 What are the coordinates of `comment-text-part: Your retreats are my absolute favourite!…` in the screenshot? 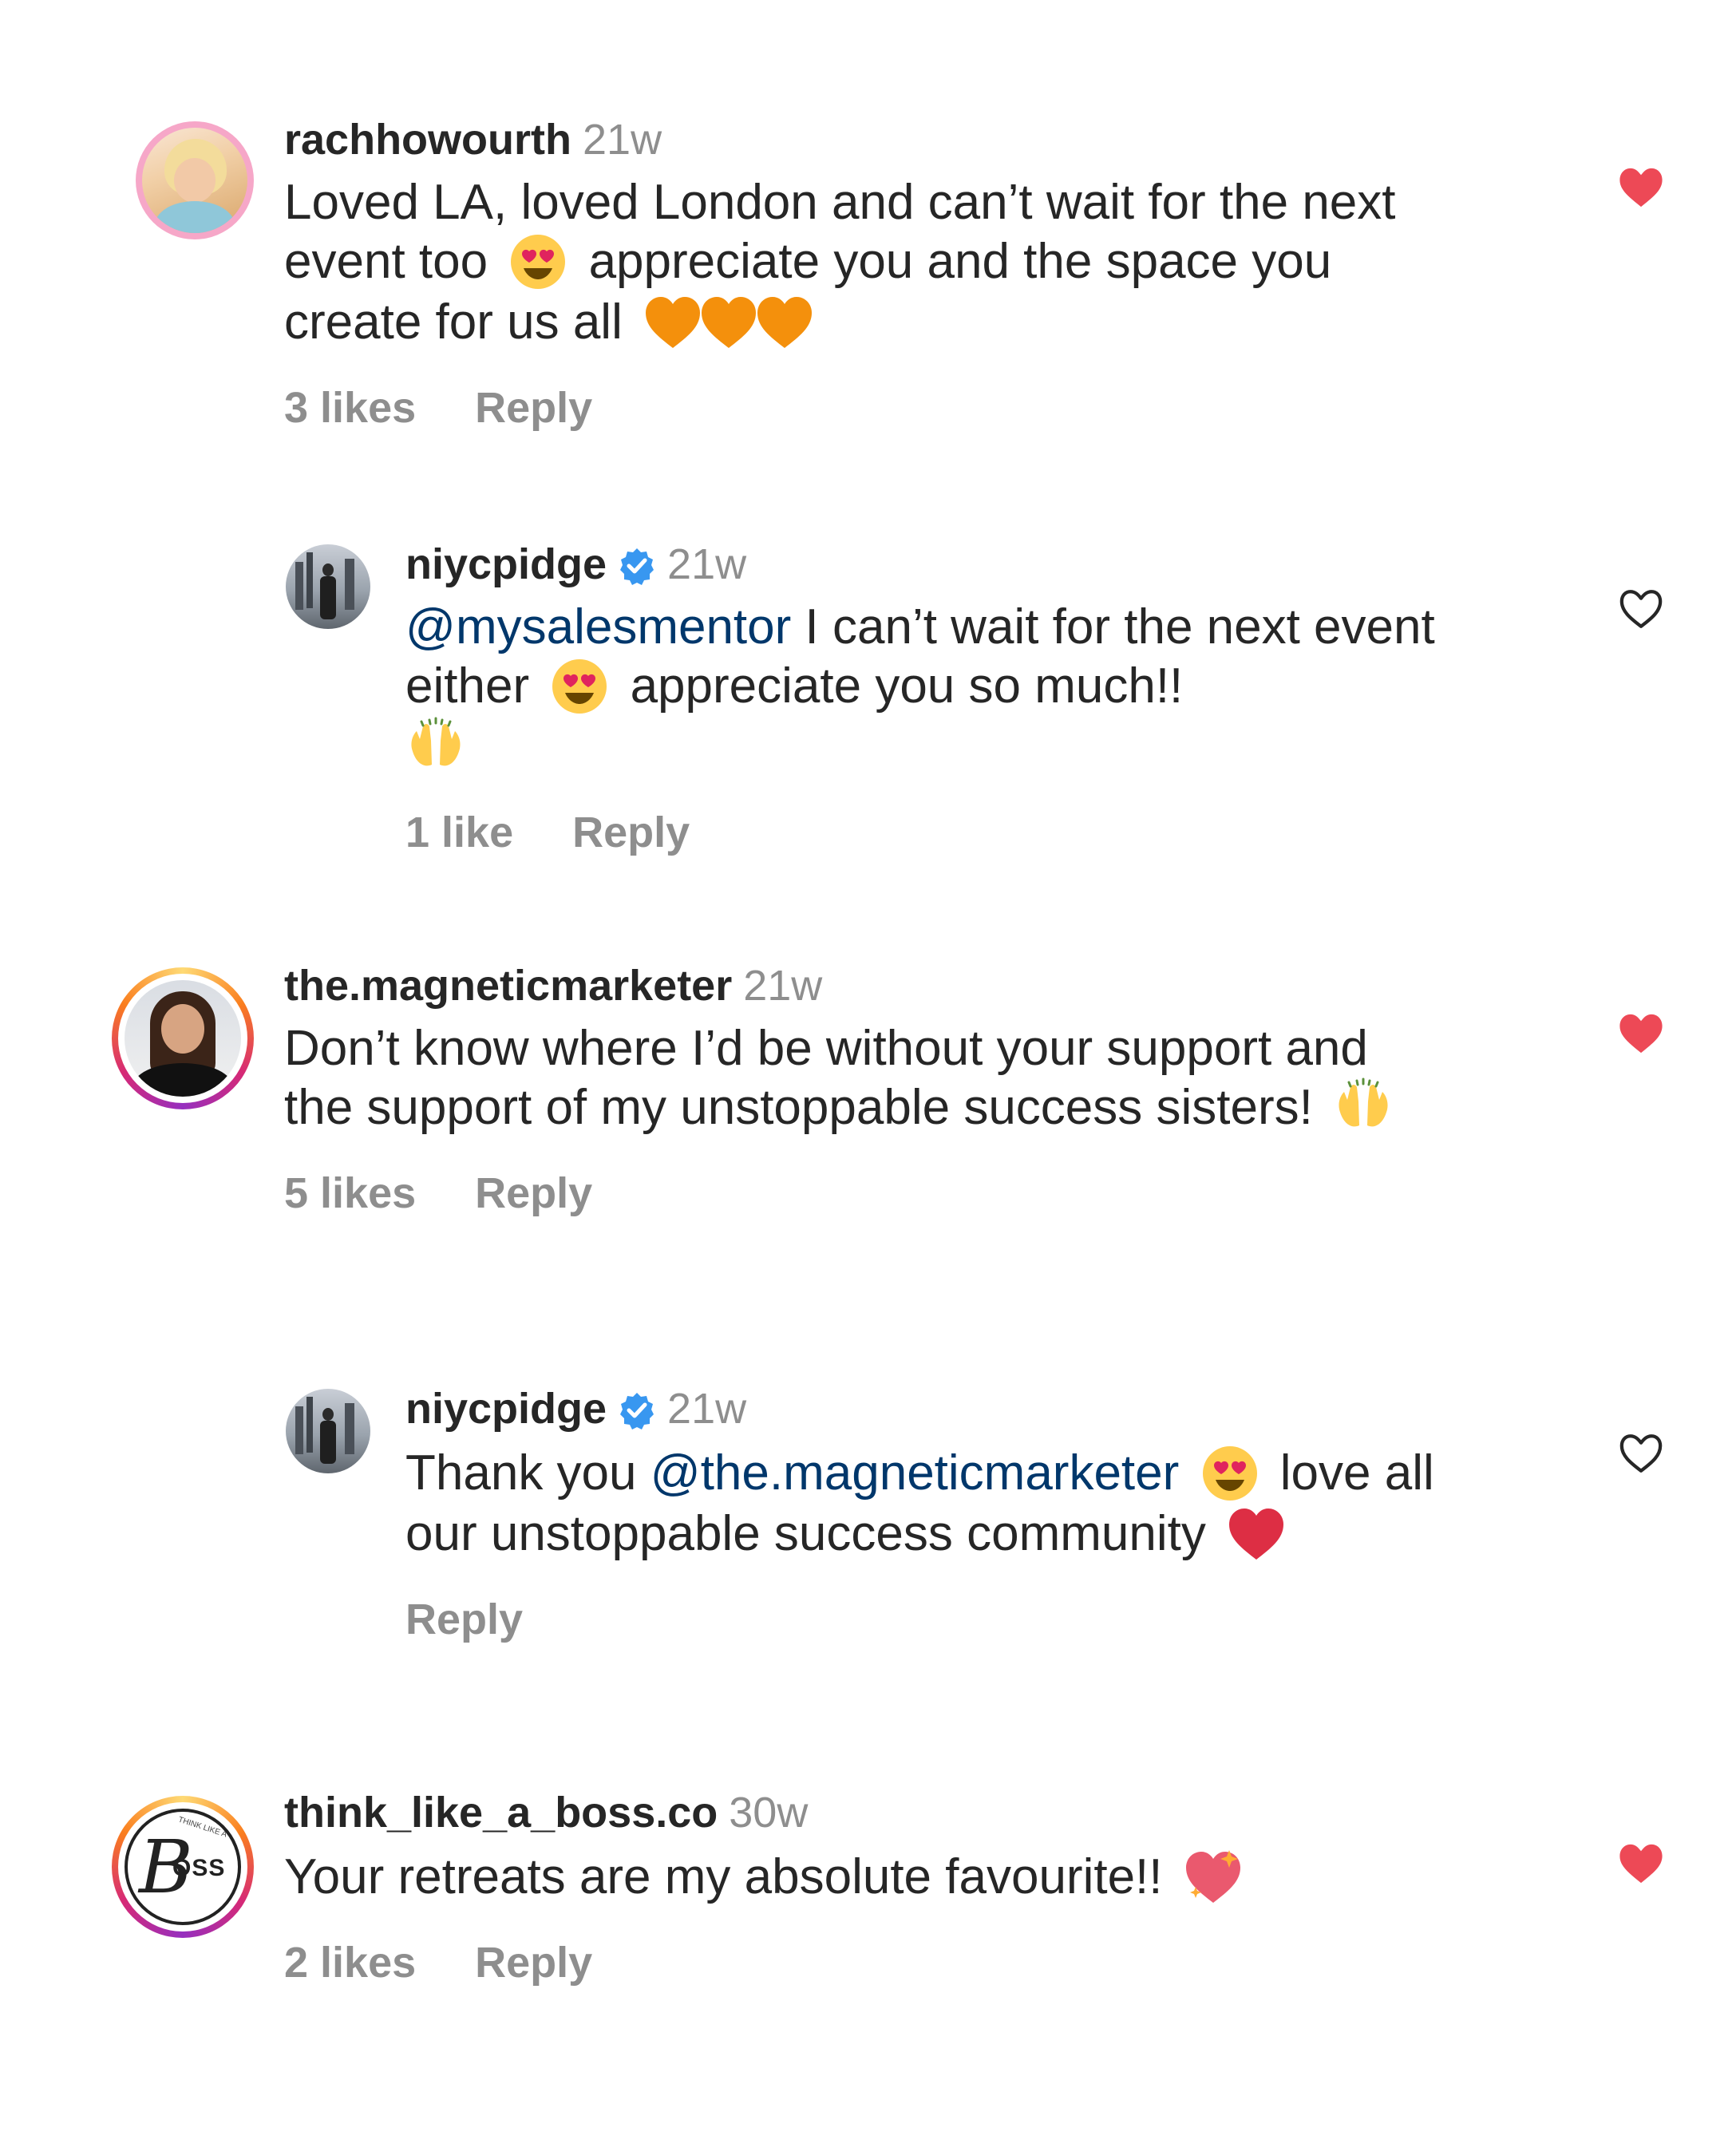 It's located at (723, 1876).